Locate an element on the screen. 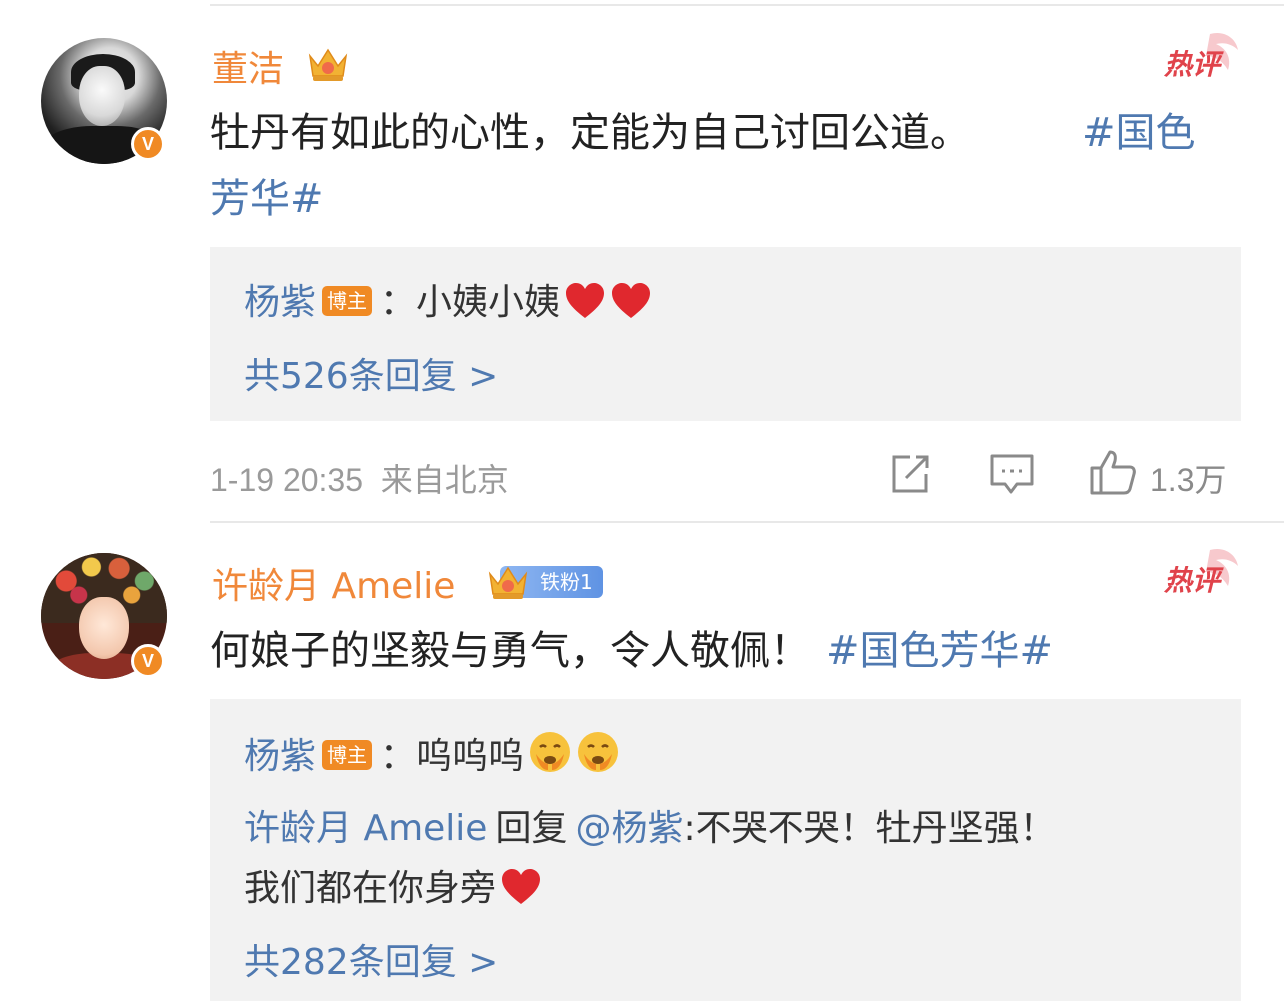  reply-item: 许龄月 Amelie 回复 @杨紫:不哭不哭！牡丹坚强！ is located at coordinates (650, 828).